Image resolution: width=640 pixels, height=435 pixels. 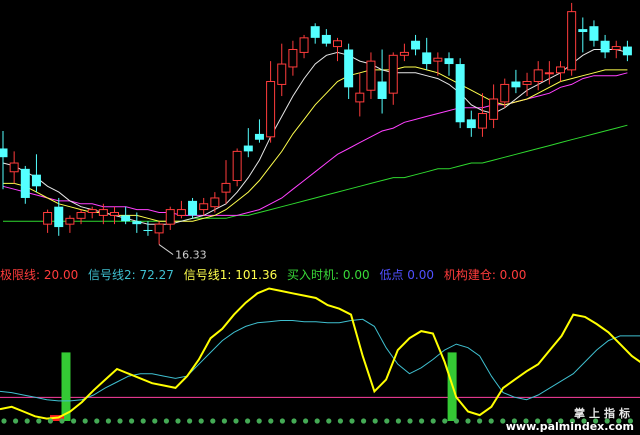 What do you see at coordinates (604, 413) in the screenshot?
I see `watermark-cn: 掌上指标` at bounding box center [604, 413].